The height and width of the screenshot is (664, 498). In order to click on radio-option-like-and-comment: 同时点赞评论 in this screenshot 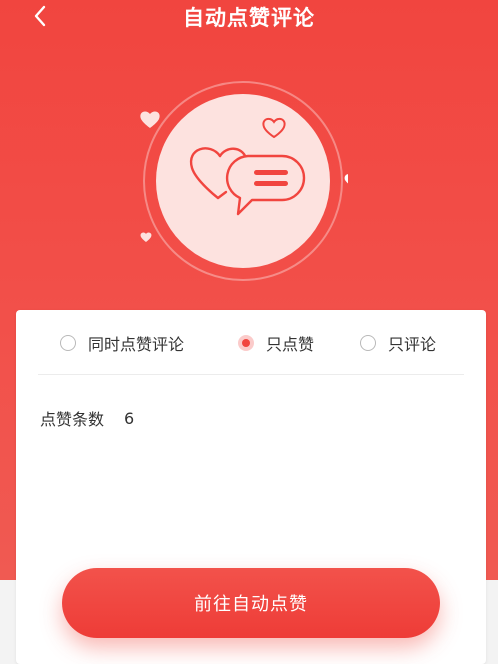, I will do `click(122, 343)`.